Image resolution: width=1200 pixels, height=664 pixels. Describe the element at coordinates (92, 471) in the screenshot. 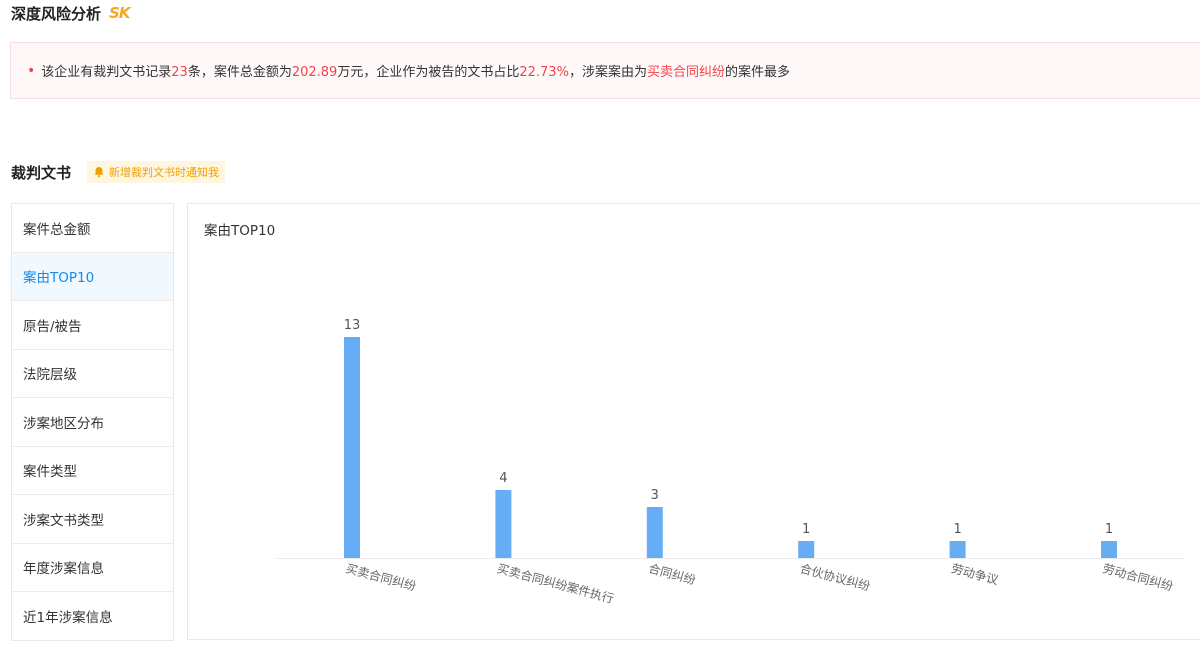

I see `tab-case-type: 案件类型` at that location.